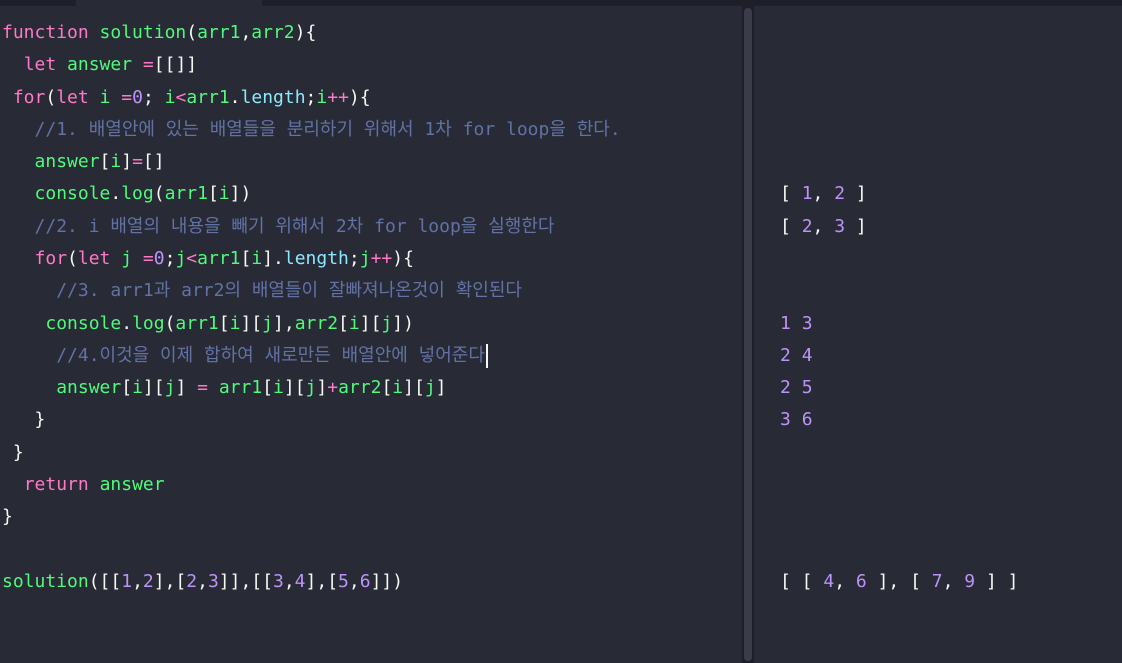 This screenshot has width=1122, height=663. What do you see at coordinates (159, 33) in the screenshot?
I see `code-line: function solution(arr1,arr2){` at bounding box center [159, 33].